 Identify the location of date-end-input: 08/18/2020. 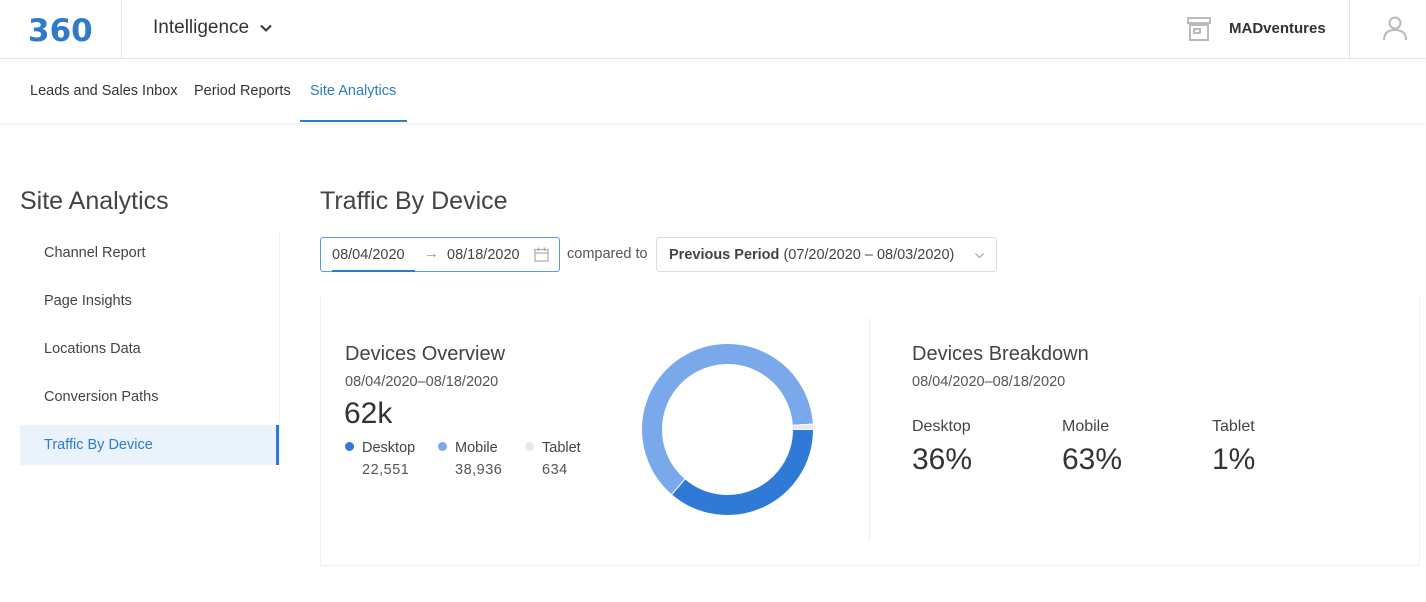
(483, 255).